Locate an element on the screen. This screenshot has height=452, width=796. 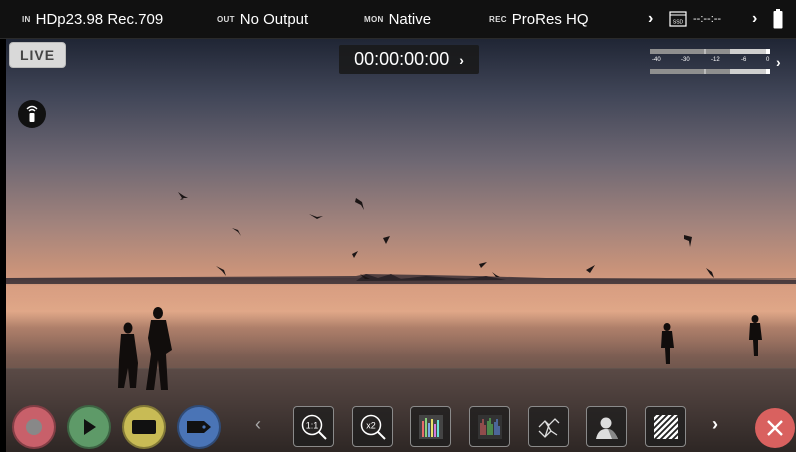
monitor-status: MON Native is located at coordinates (397, 19).